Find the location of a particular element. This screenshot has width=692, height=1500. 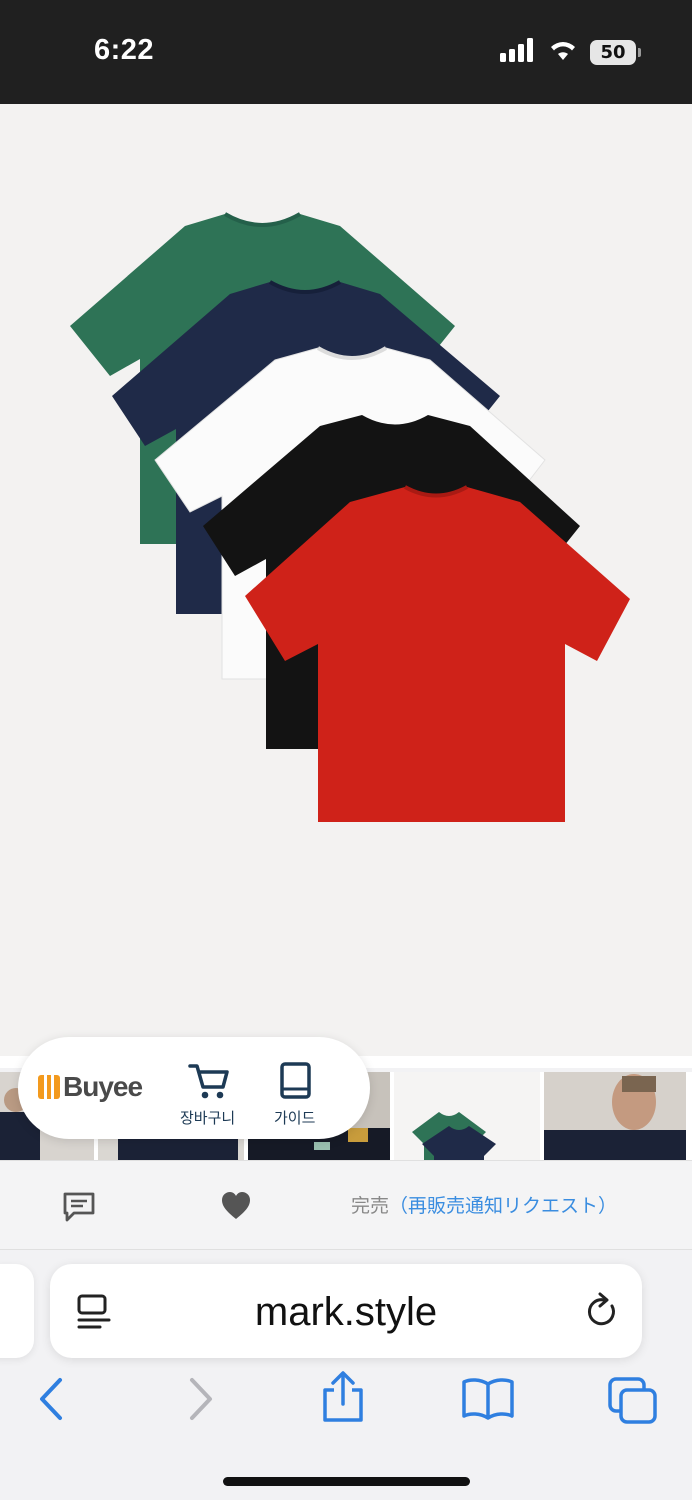

buyee-logo-icon is located at coordinates (49, 1087).